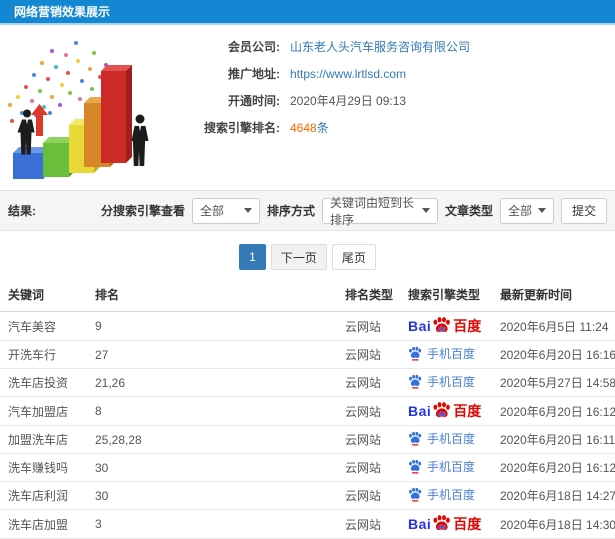  Describe the element at coordinates (47, 382) in the screenshot. I see `keyword-cell: 洗车店投资` at that location.